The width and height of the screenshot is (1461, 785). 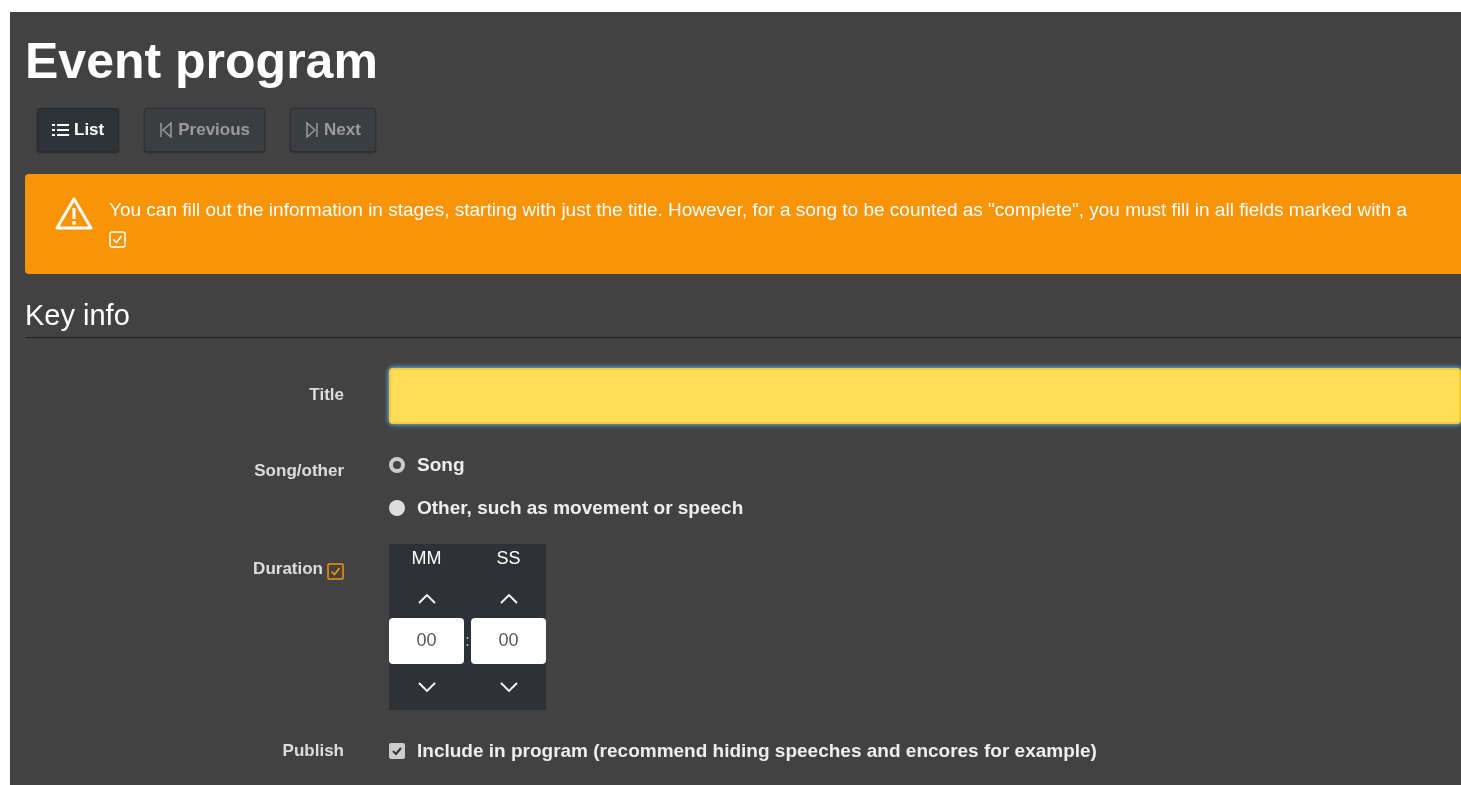 I want to click on title-input, so click(x=925, y=395).